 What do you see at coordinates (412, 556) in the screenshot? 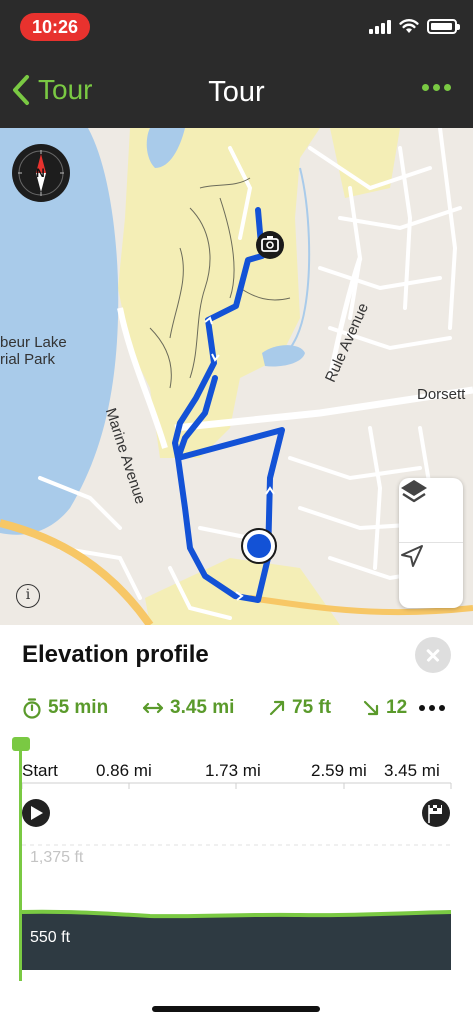
I see `locate-arrow-icon` at bounding box center [412, 556].